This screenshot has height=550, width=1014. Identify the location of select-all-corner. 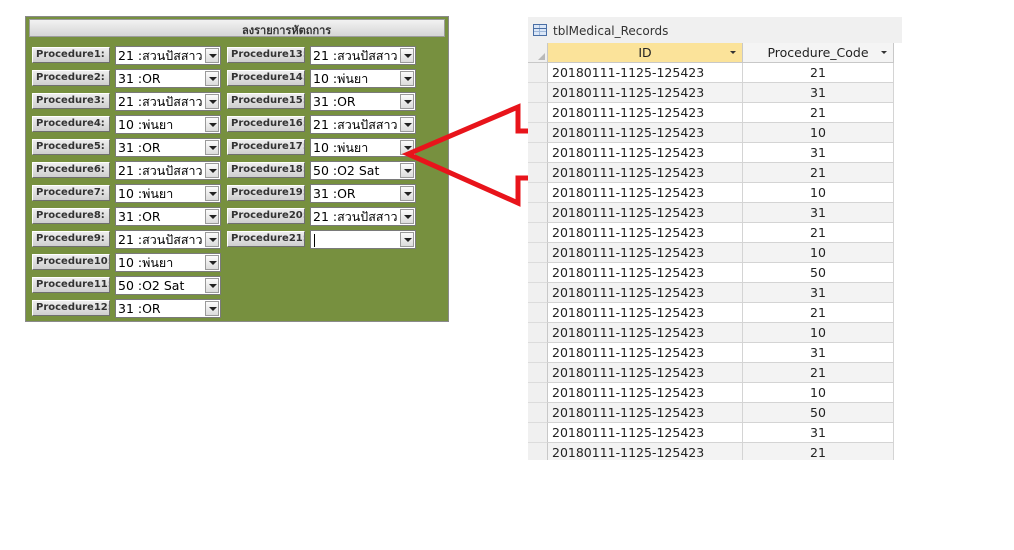
(538, 53).